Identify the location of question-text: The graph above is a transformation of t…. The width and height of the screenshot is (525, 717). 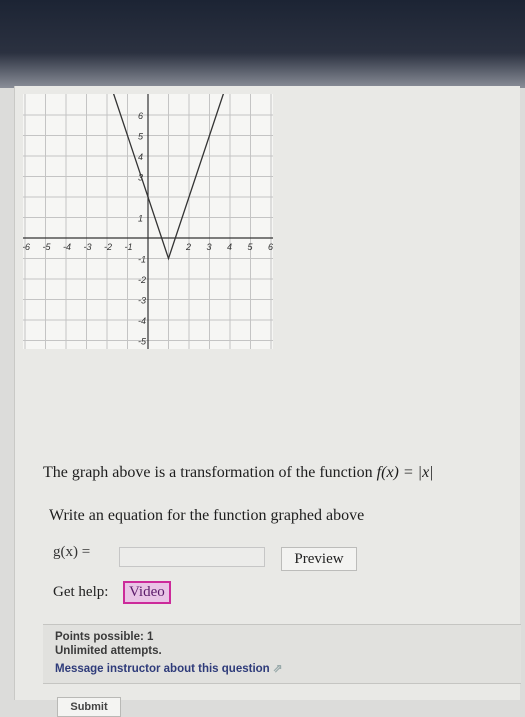
(238, 473).